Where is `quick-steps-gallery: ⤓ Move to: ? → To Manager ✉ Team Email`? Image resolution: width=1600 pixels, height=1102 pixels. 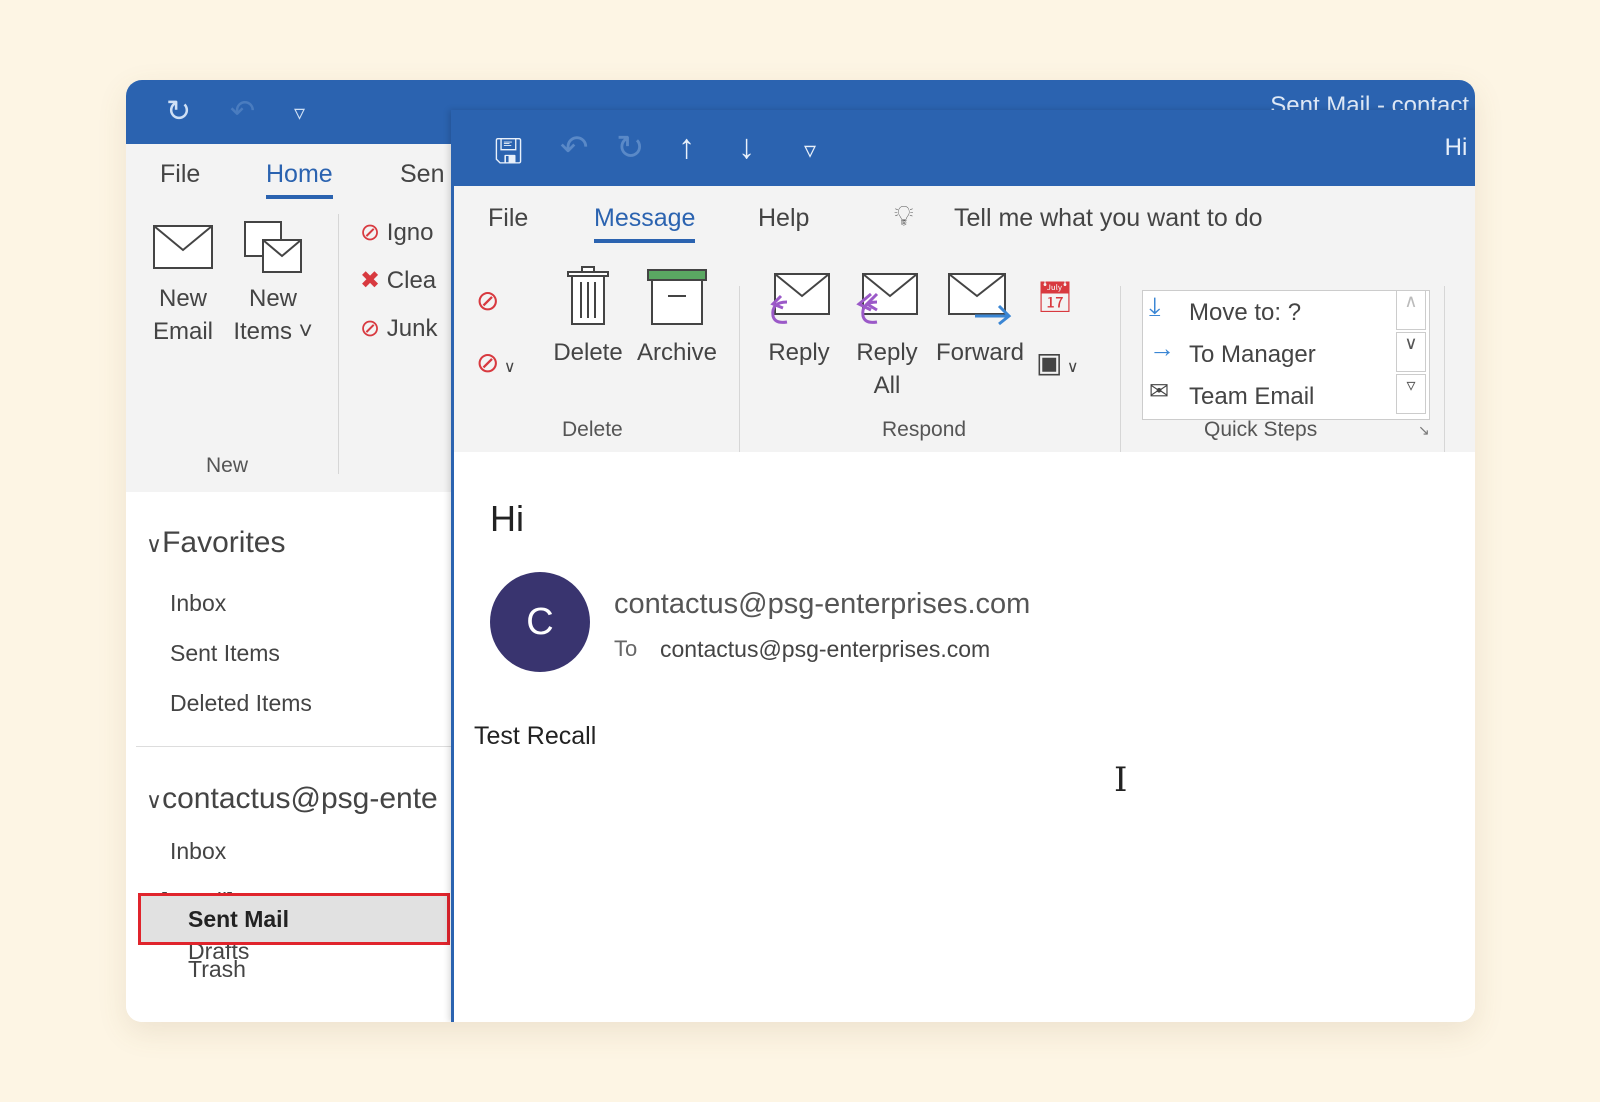
quick-steps-gallery: ⤓ Move to: ? → To Manager ✉ Team Email is located at coordinates (1286, 355).